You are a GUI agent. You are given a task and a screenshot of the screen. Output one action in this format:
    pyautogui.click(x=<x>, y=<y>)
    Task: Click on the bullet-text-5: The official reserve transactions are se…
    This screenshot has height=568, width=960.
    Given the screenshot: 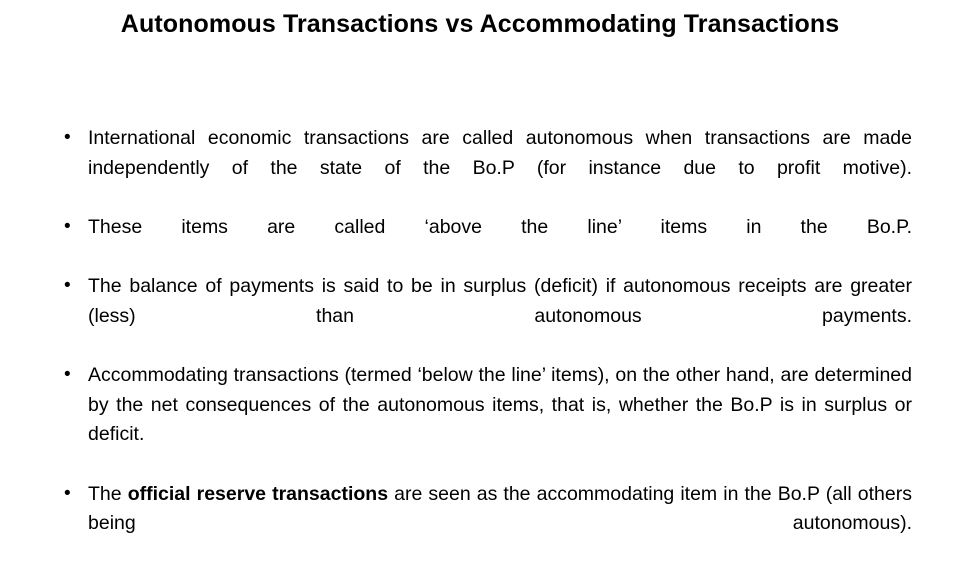 What is the action you would take?
    pyautogui.click(x=500, y=524)
    